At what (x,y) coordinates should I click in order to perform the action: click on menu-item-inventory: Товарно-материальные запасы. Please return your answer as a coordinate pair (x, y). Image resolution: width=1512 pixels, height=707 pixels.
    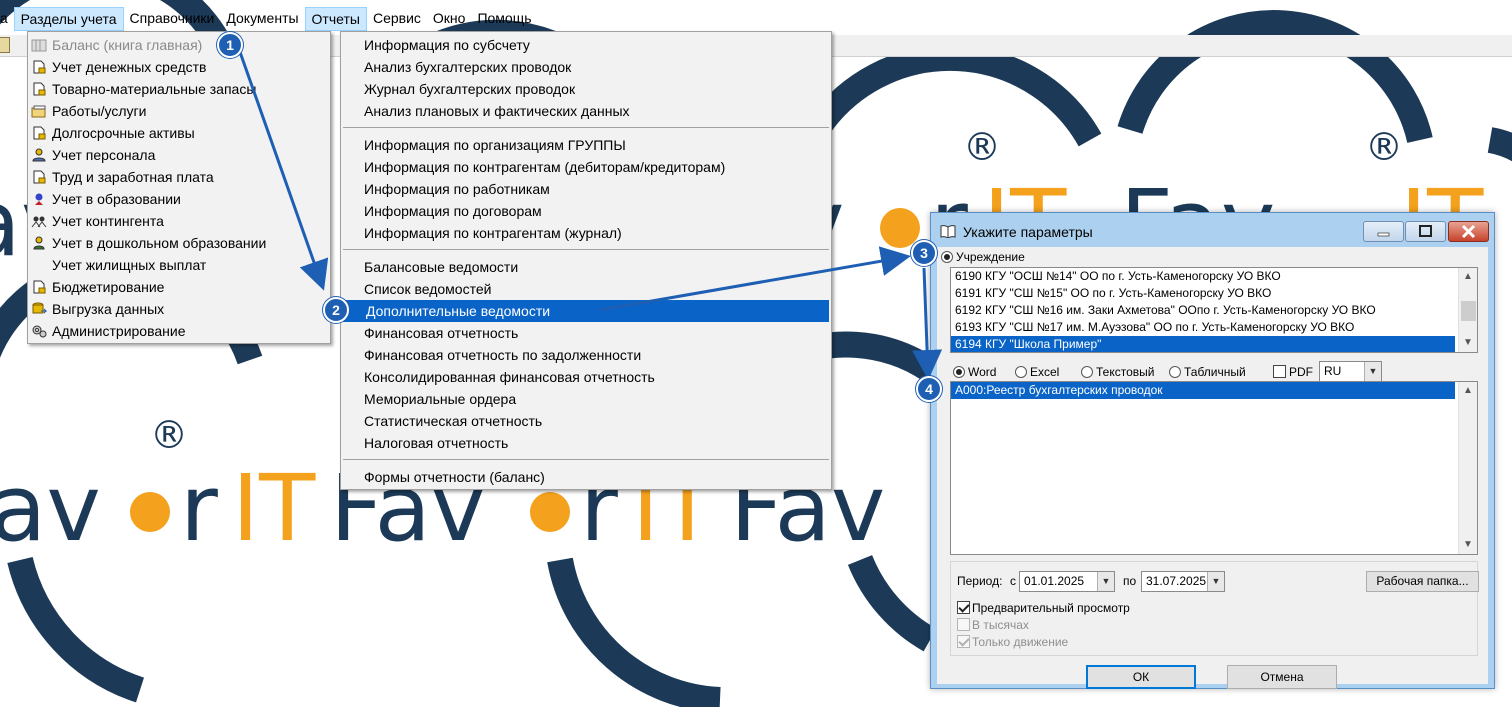
    Looking at the image, I should click on (179, 89).